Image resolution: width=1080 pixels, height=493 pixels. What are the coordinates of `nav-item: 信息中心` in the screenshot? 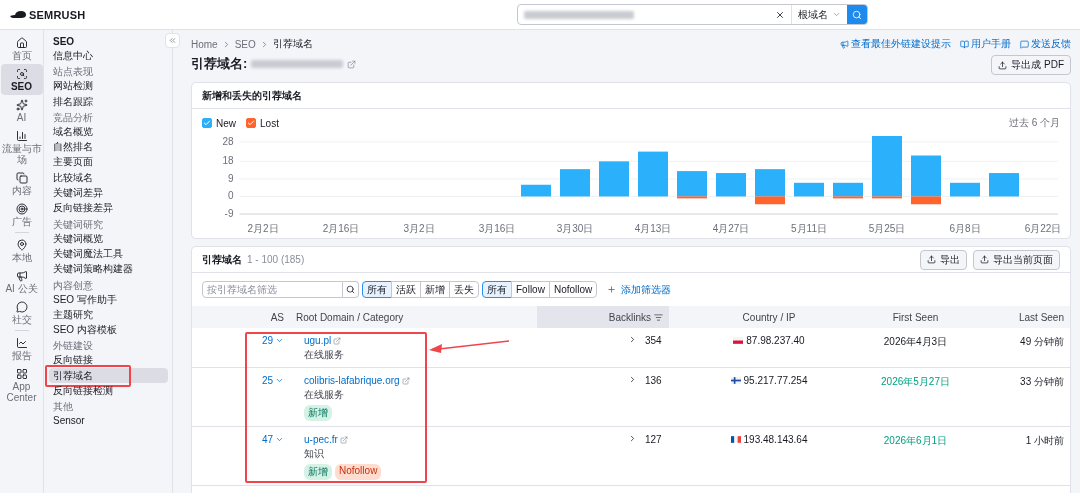 It's located at (108, 56).